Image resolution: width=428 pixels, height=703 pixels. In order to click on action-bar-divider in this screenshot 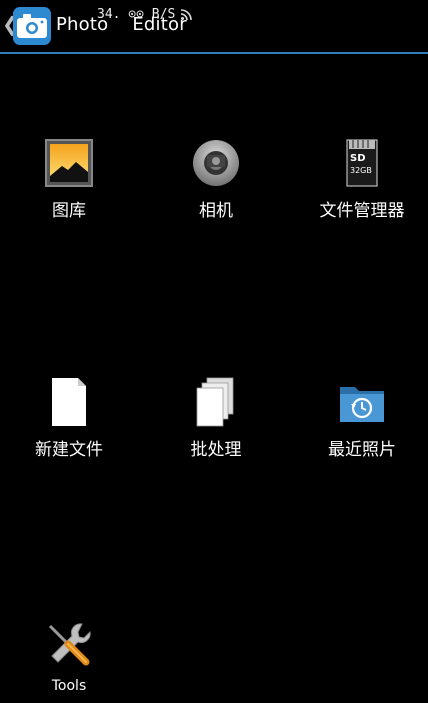, I will do `click(214, 53)`.